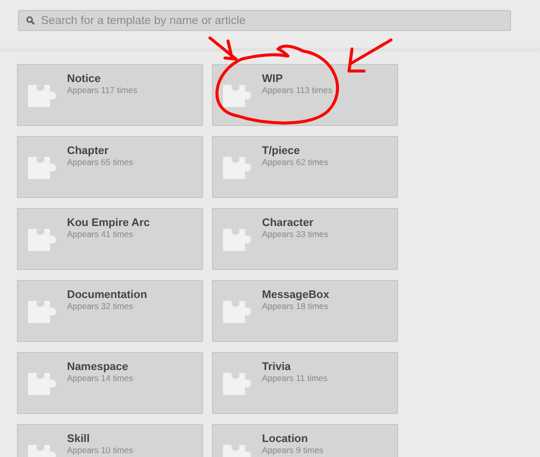 The image size is (540, 457). I want to click on template-name: Skill, so click(79, 439).